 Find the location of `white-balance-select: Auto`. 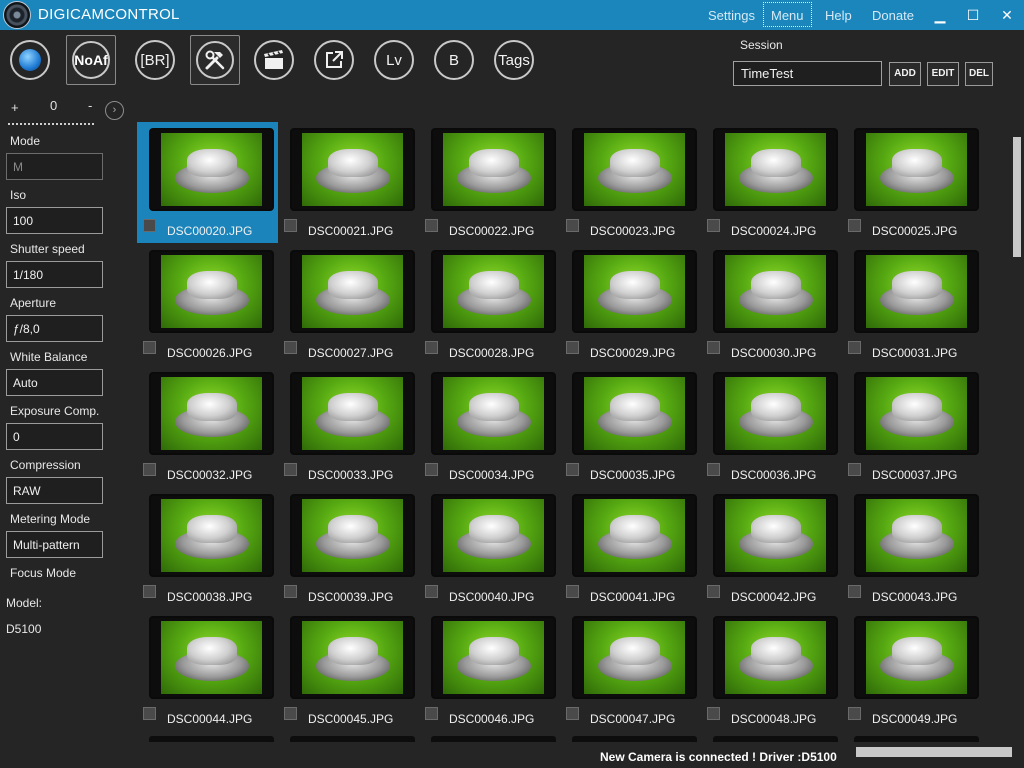

white-balance-select: Auto is located at coordinates (54, 382).